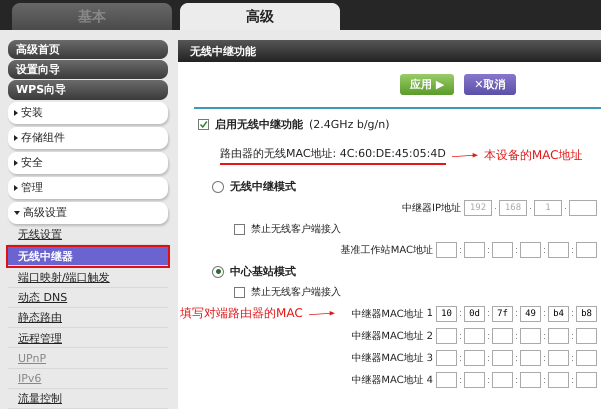 This screenshot has height=409, width=601. Describe the element at coordinates (88, 113) in the screenshot. I see `menu-group: 安装` at that location.